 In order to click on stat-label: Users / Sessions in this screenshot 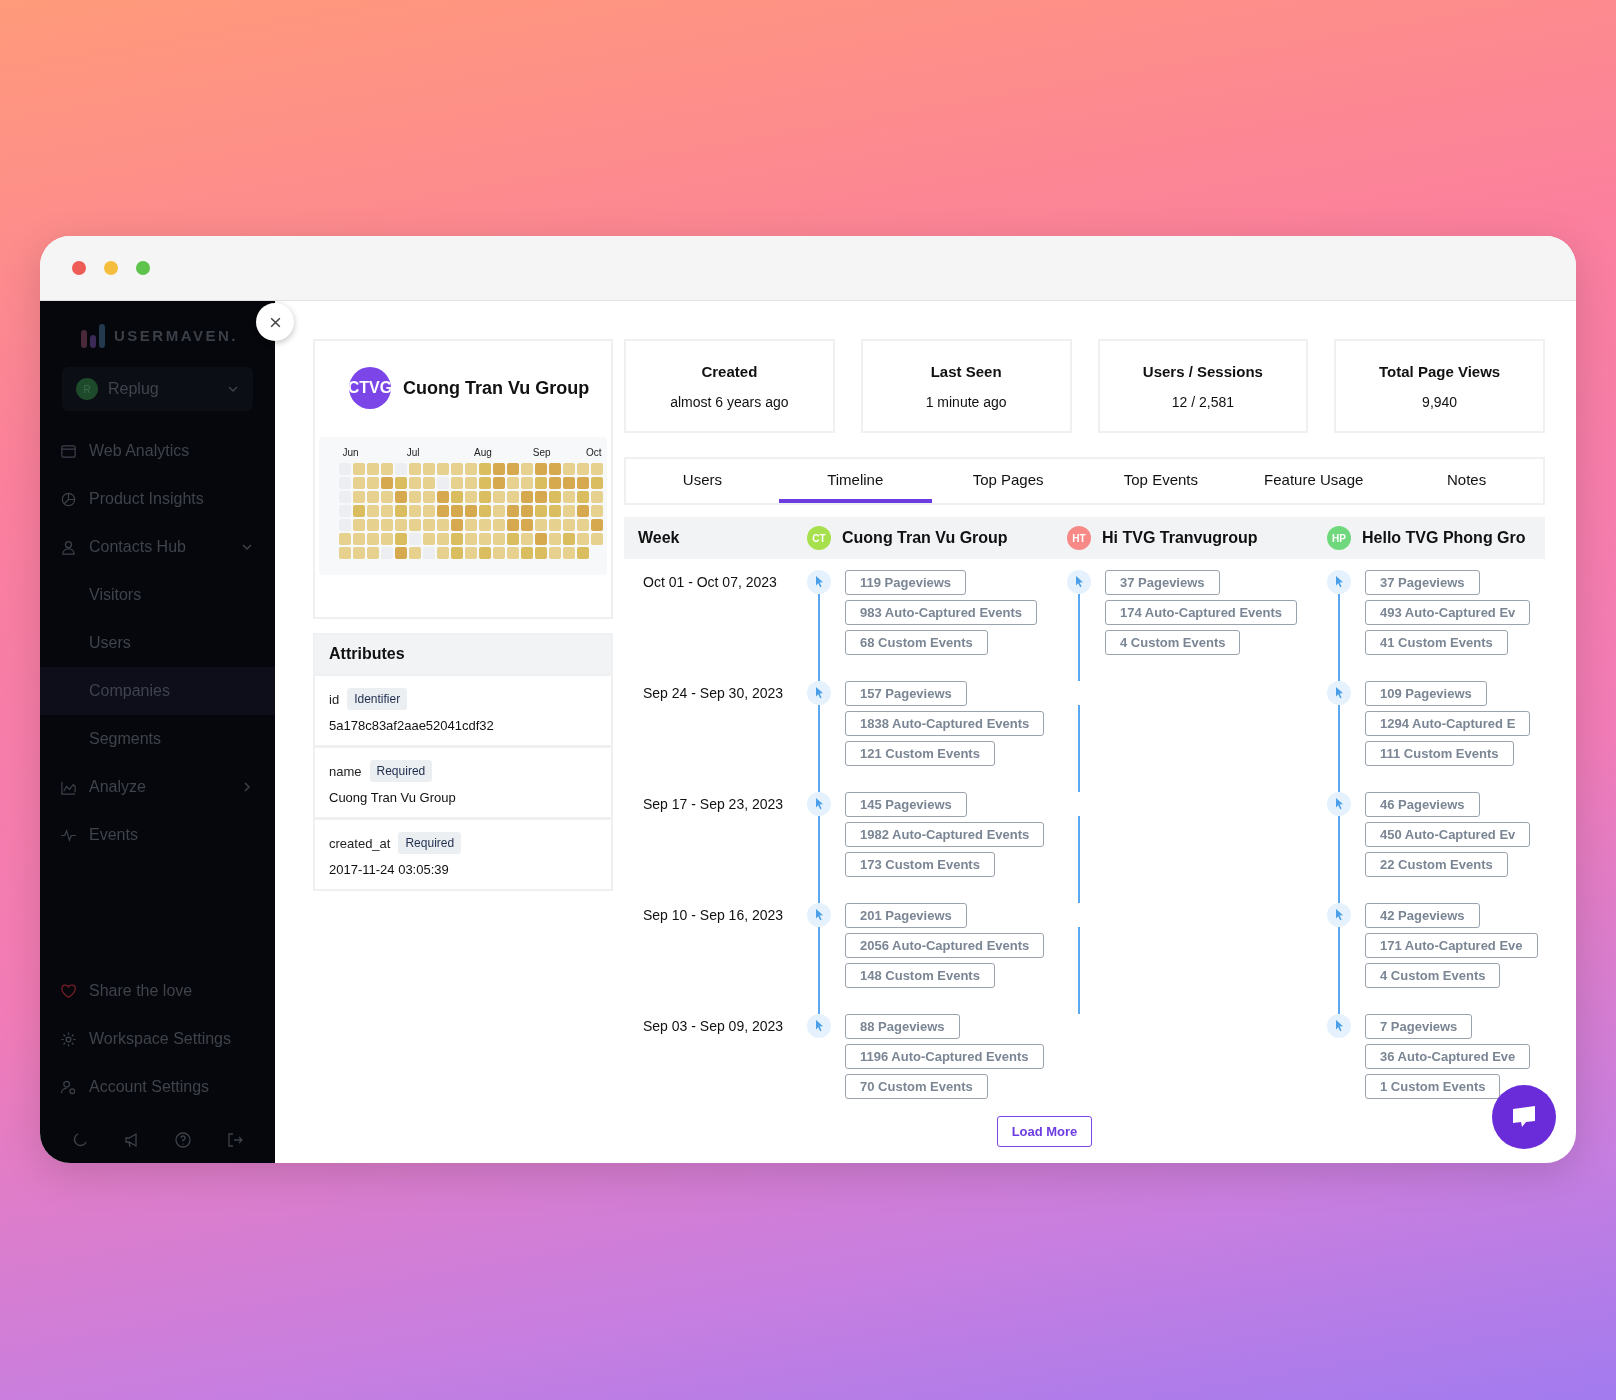, I will do `click(1202, 371)`.